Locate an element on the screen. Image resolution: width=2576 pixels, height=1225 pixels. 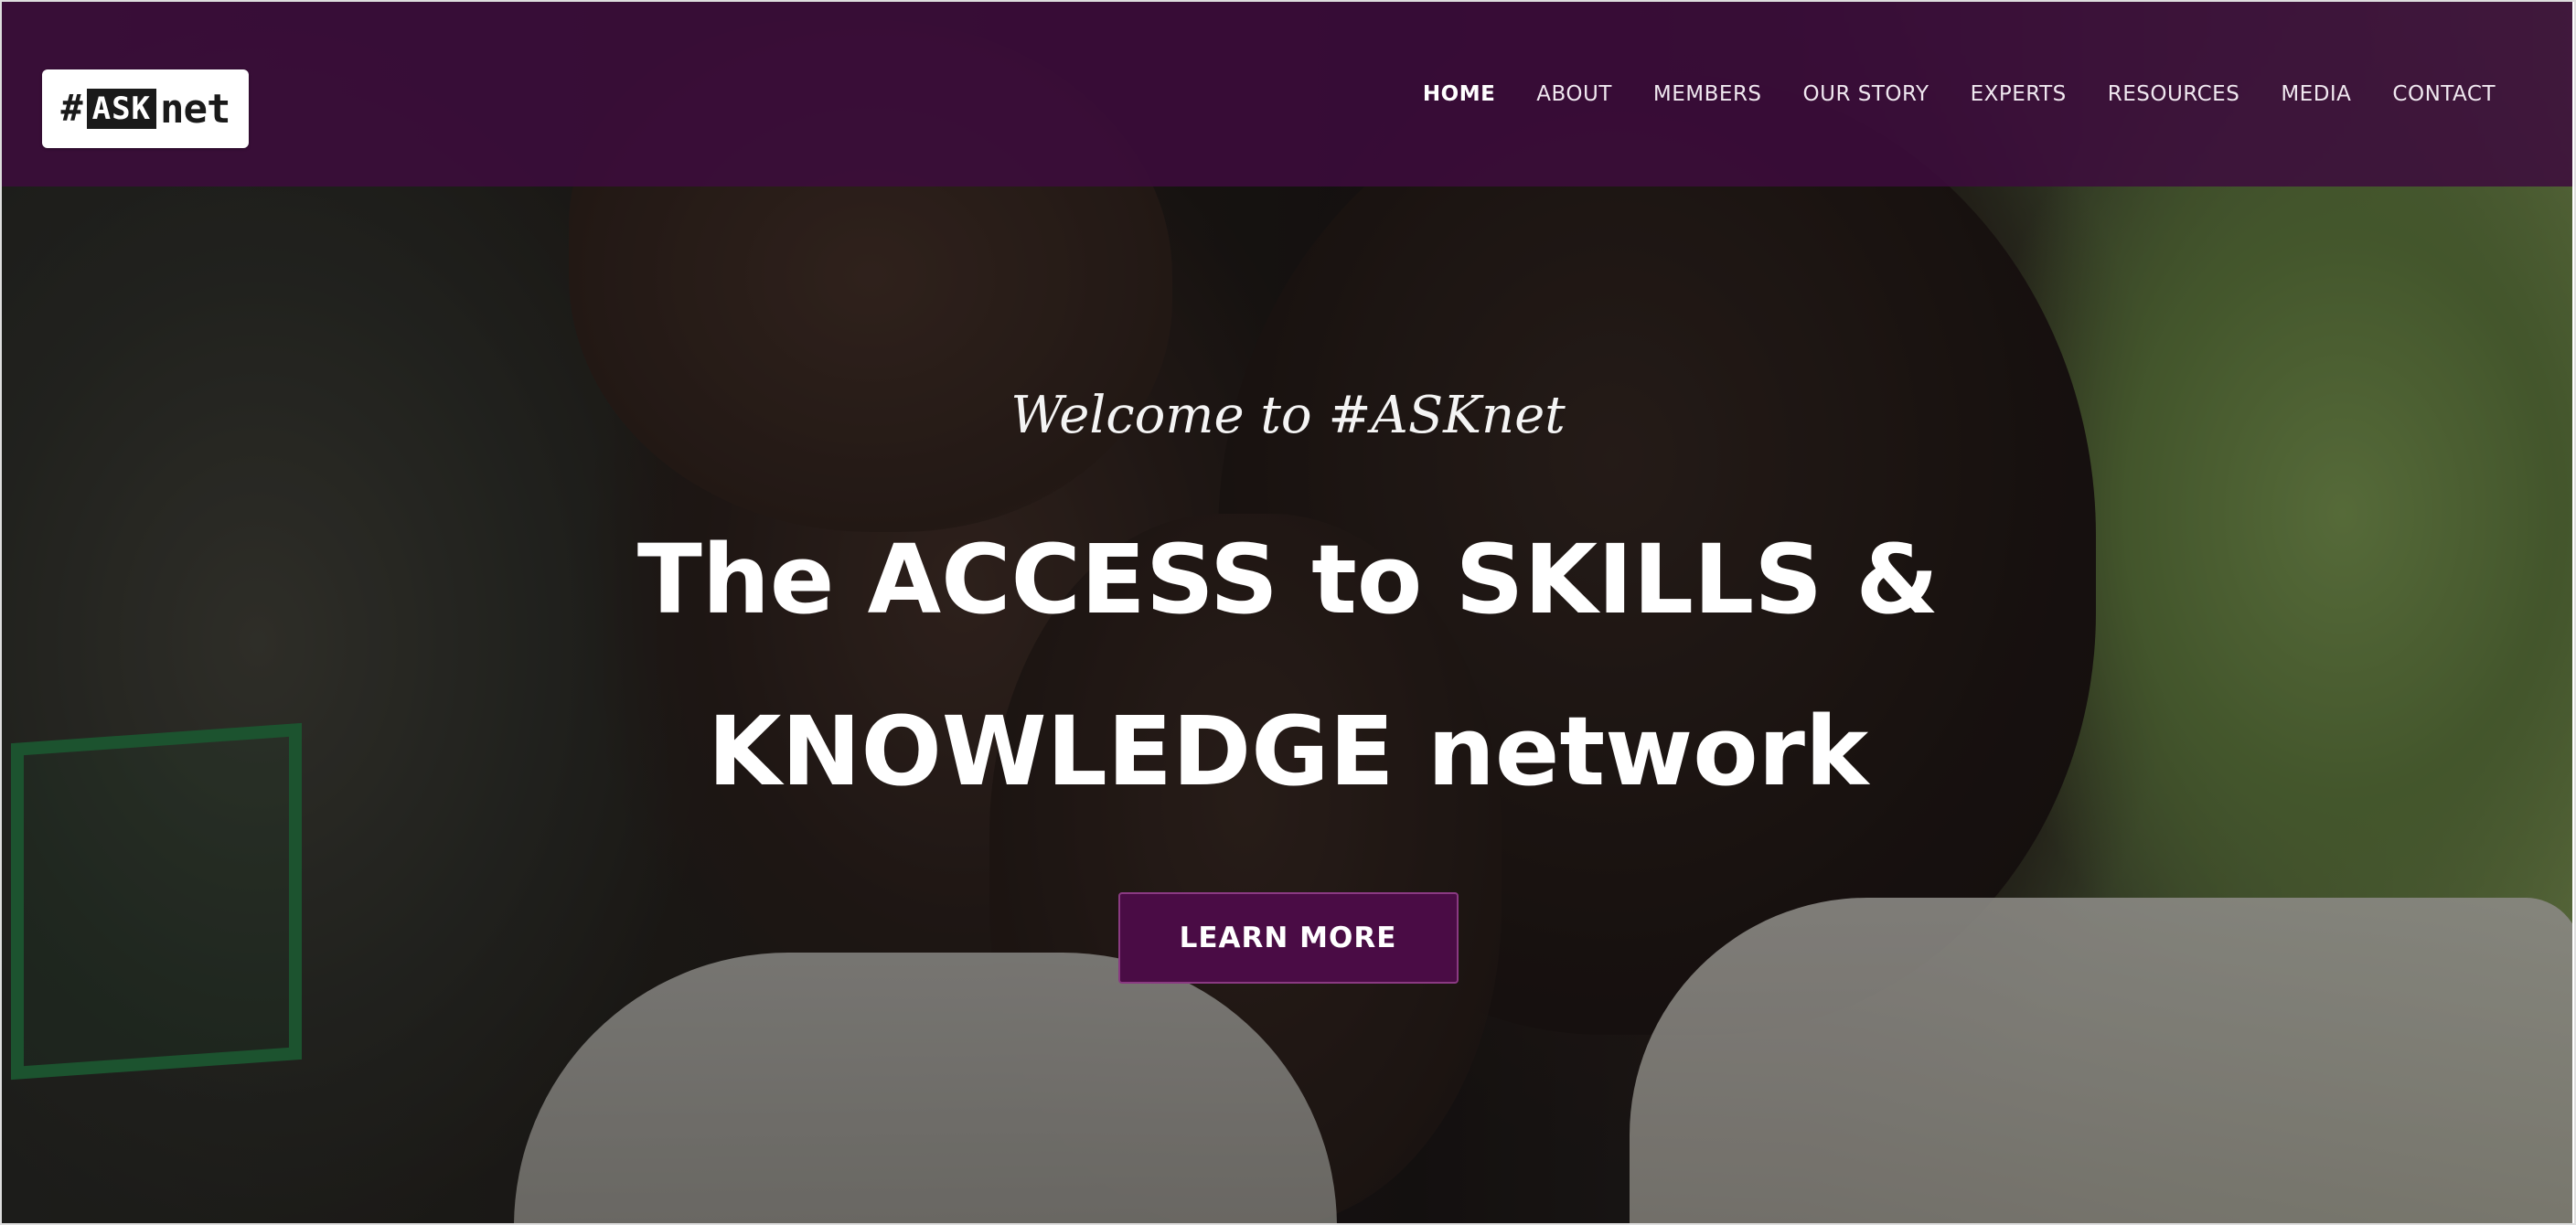
nav-link-members: MEMBERS is located at coordinates (1707, 94).